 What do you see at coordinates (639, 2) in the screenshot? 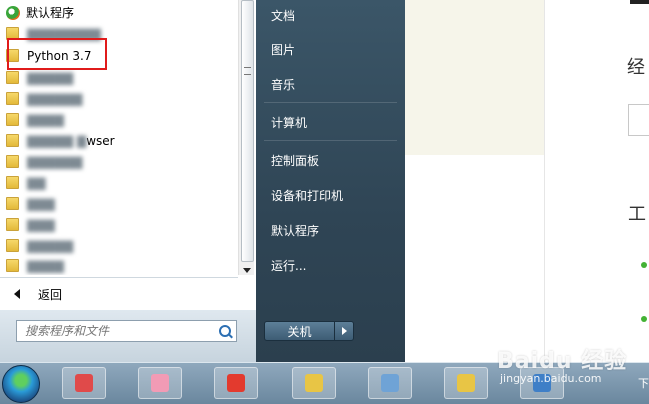
I see `web-mark` at bounding box center [639, 2].